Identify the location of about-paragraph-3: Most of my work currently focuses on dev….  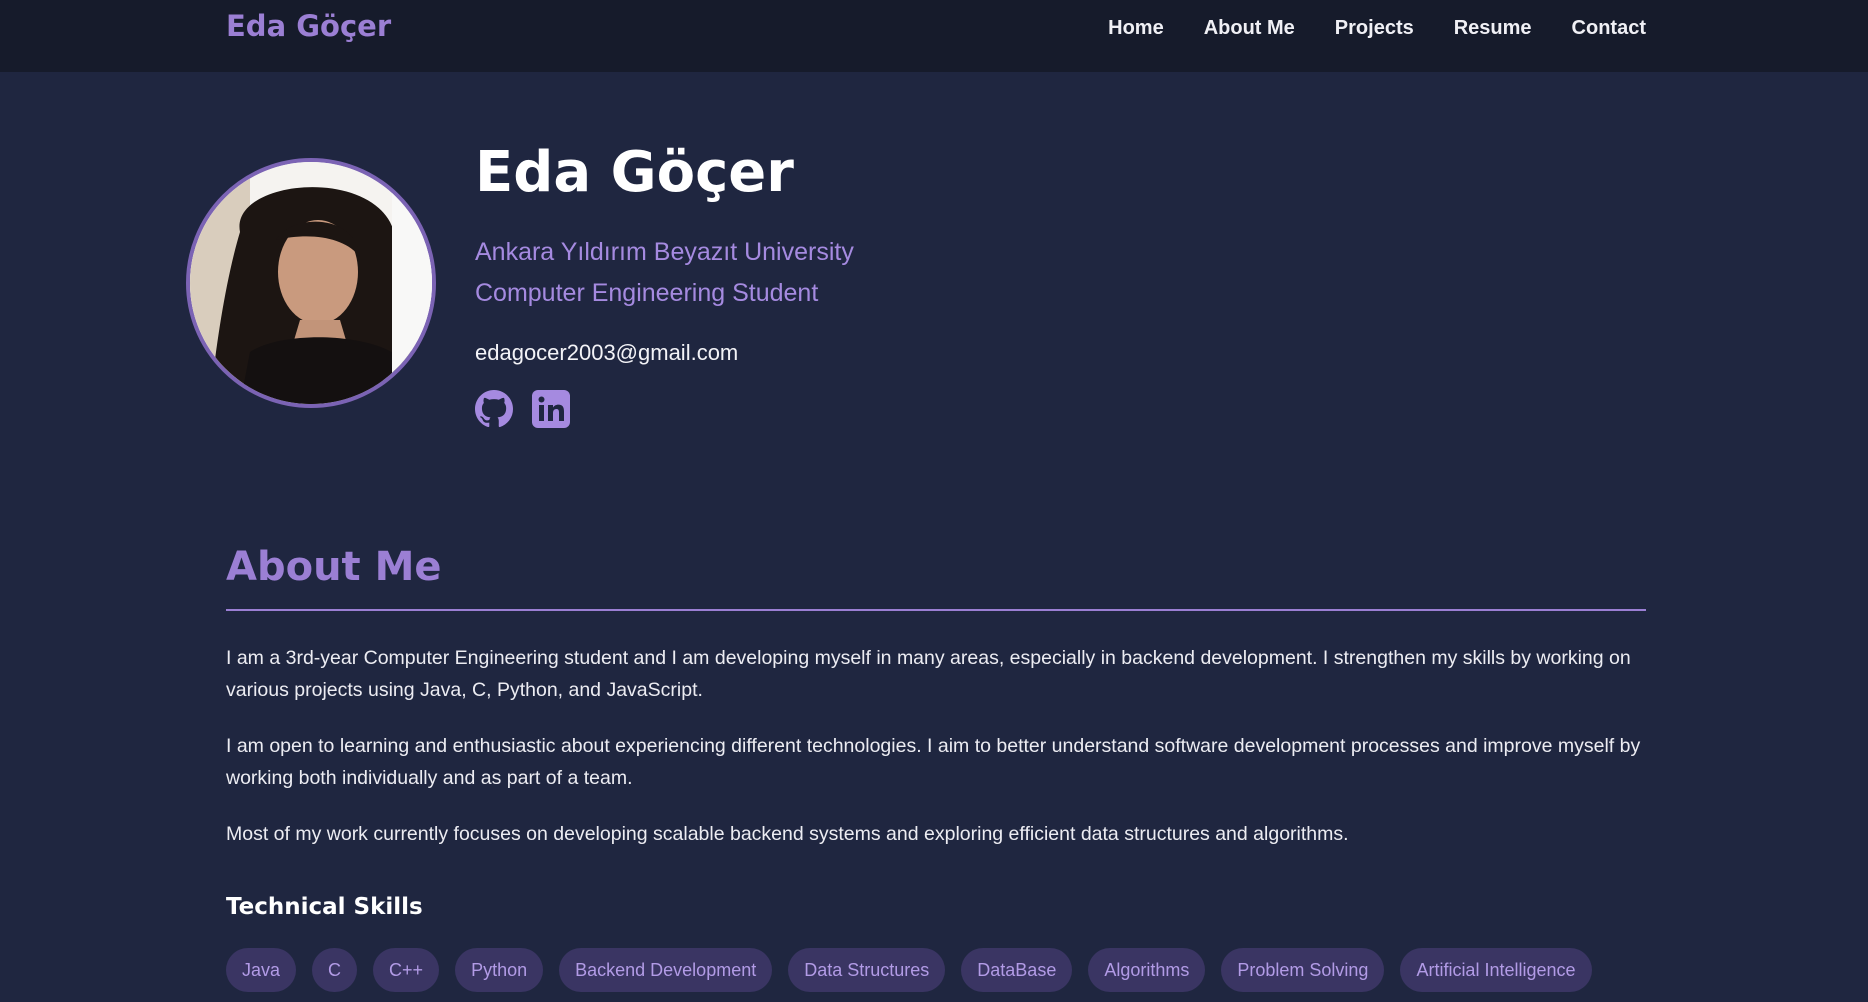
(787, 834).